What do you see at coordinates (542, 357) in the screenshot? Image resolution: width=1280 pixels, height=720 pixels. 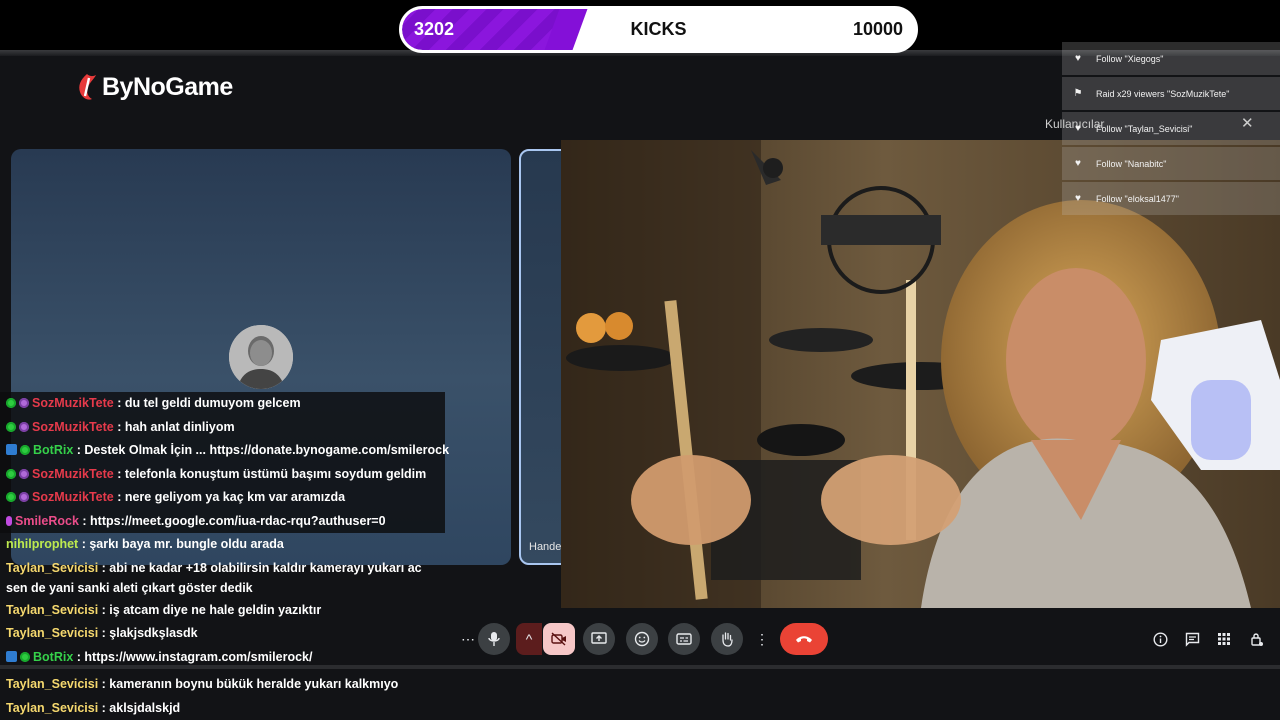 I see `participant-tile-active` at bounding box center [542, 357].